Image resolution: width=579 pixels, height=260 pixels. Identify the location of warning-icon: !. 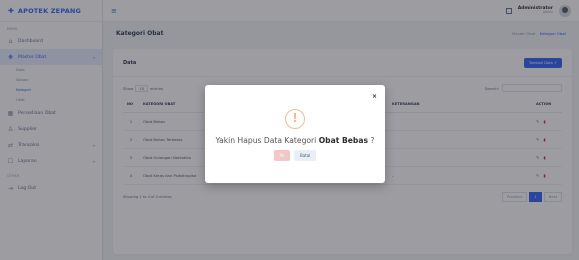
(295, 119).